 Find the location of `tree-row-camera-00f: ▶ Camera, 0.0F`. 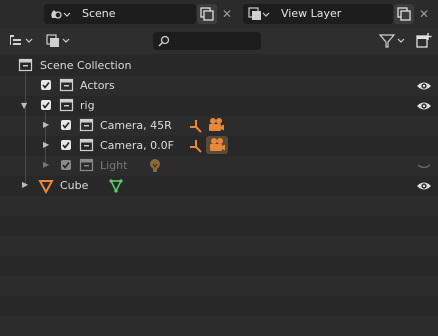

tree-row-camera-00f: ▶ Camera, 0.0F is located at coordinates (219, 146).